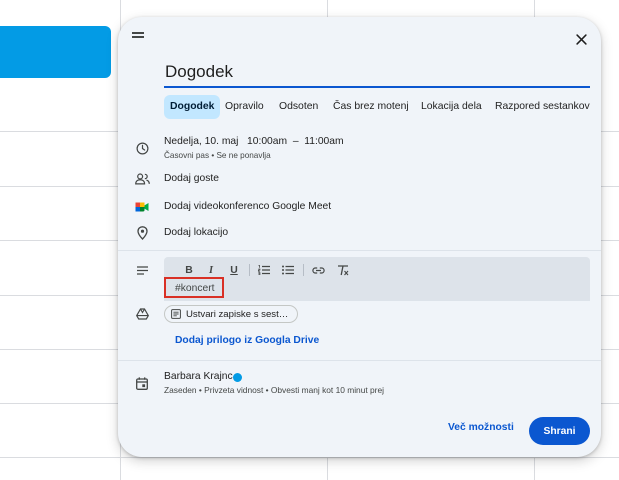 This screenshot has height=480, width=619. I want to click on tab-razpored-sestankov: Razpored sestankov, so click(542, 107).